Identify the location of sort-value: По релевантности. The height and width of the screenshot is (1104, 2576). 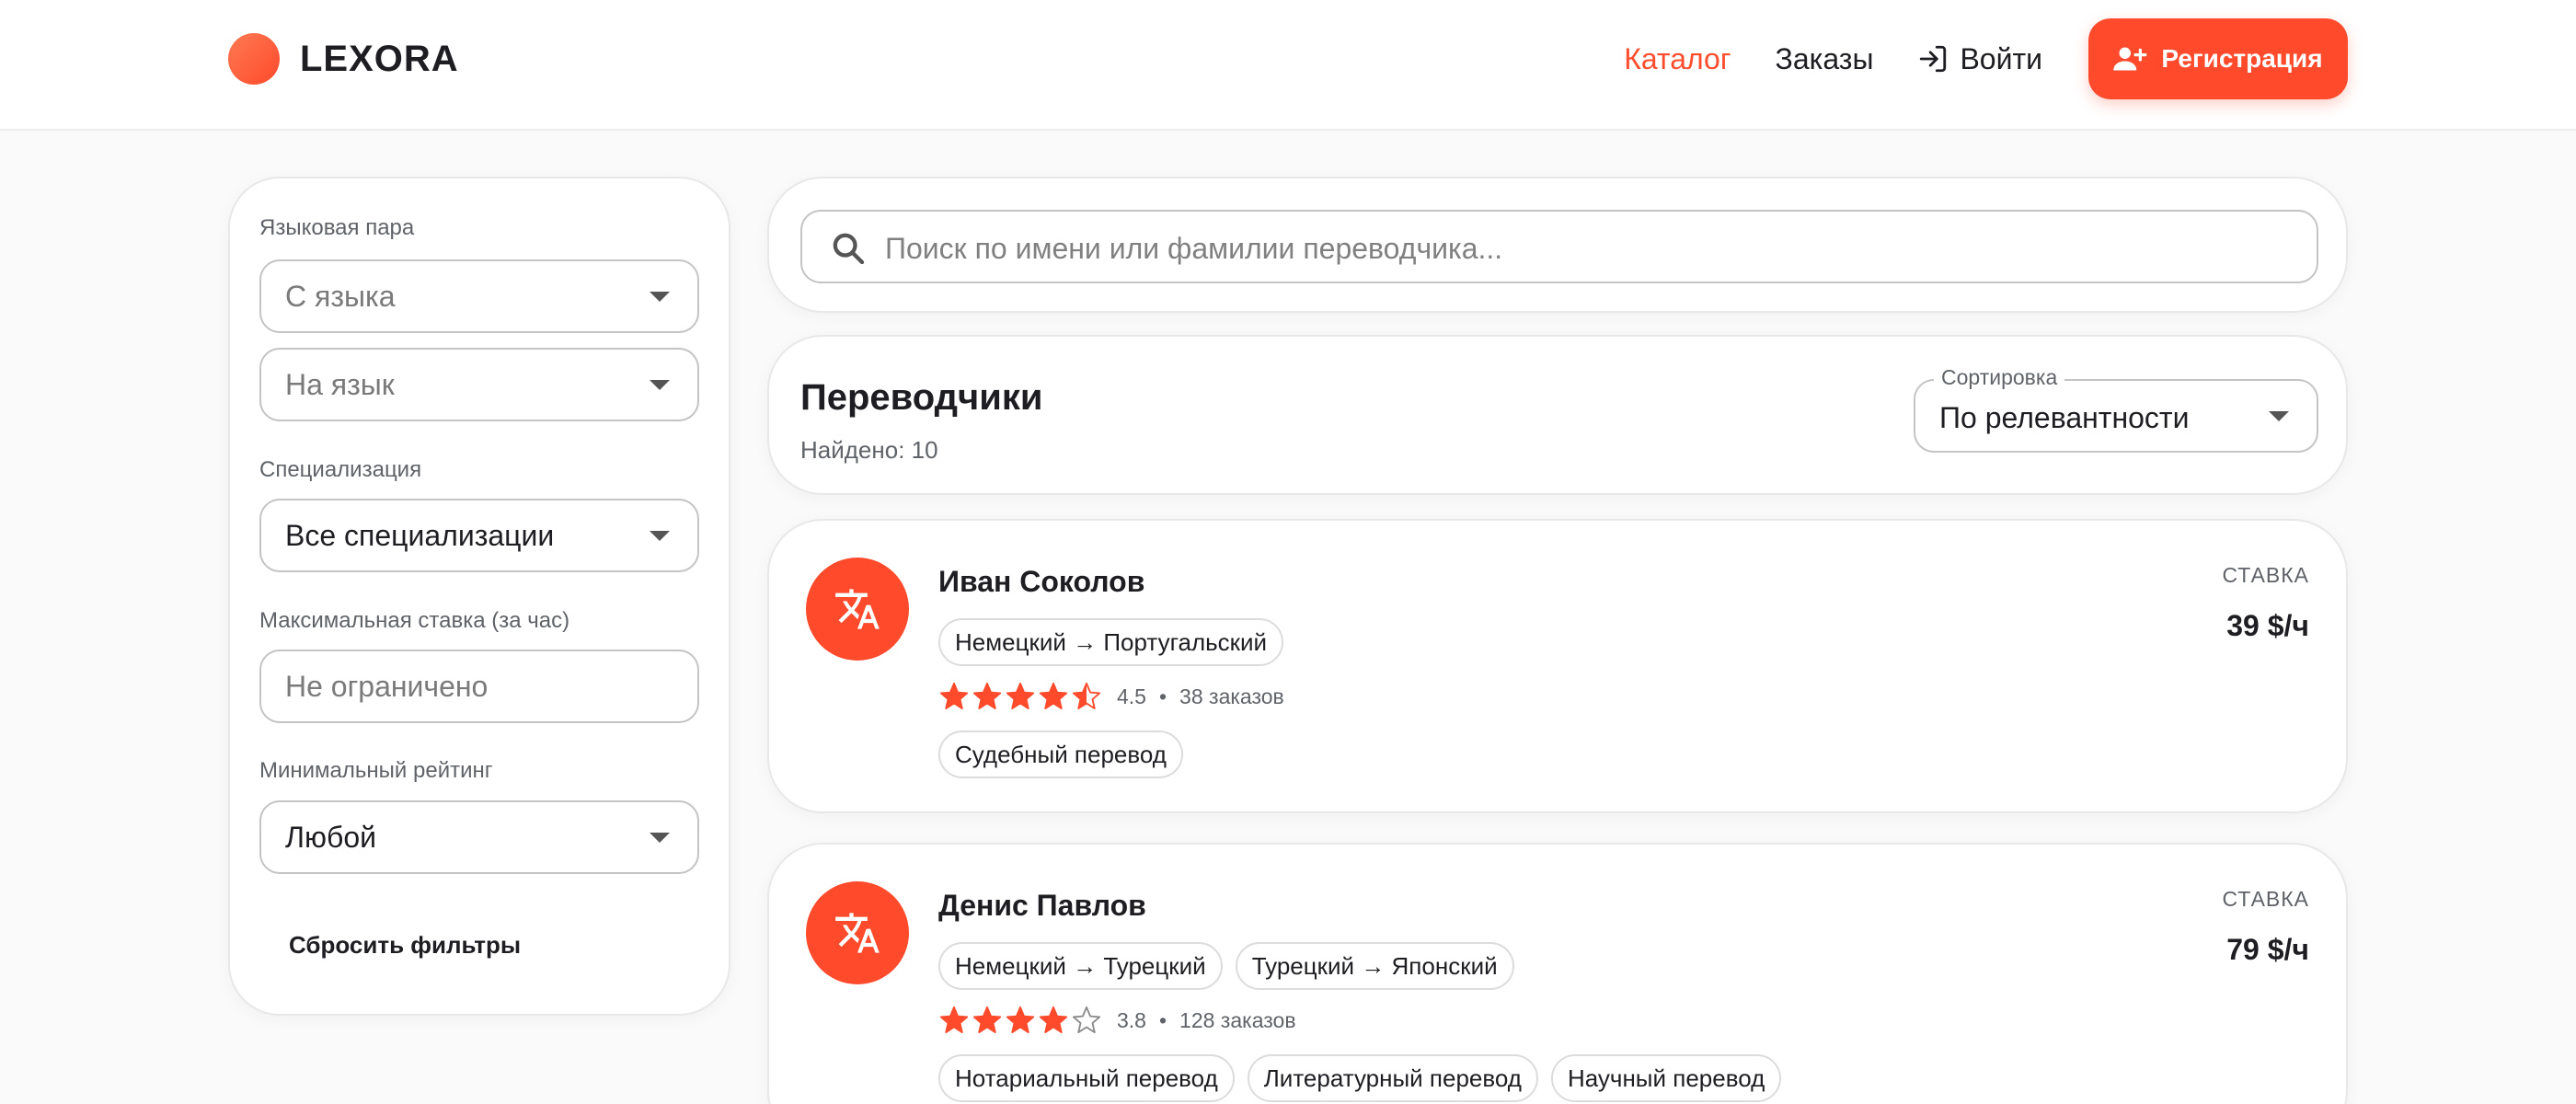
(2064, 417).